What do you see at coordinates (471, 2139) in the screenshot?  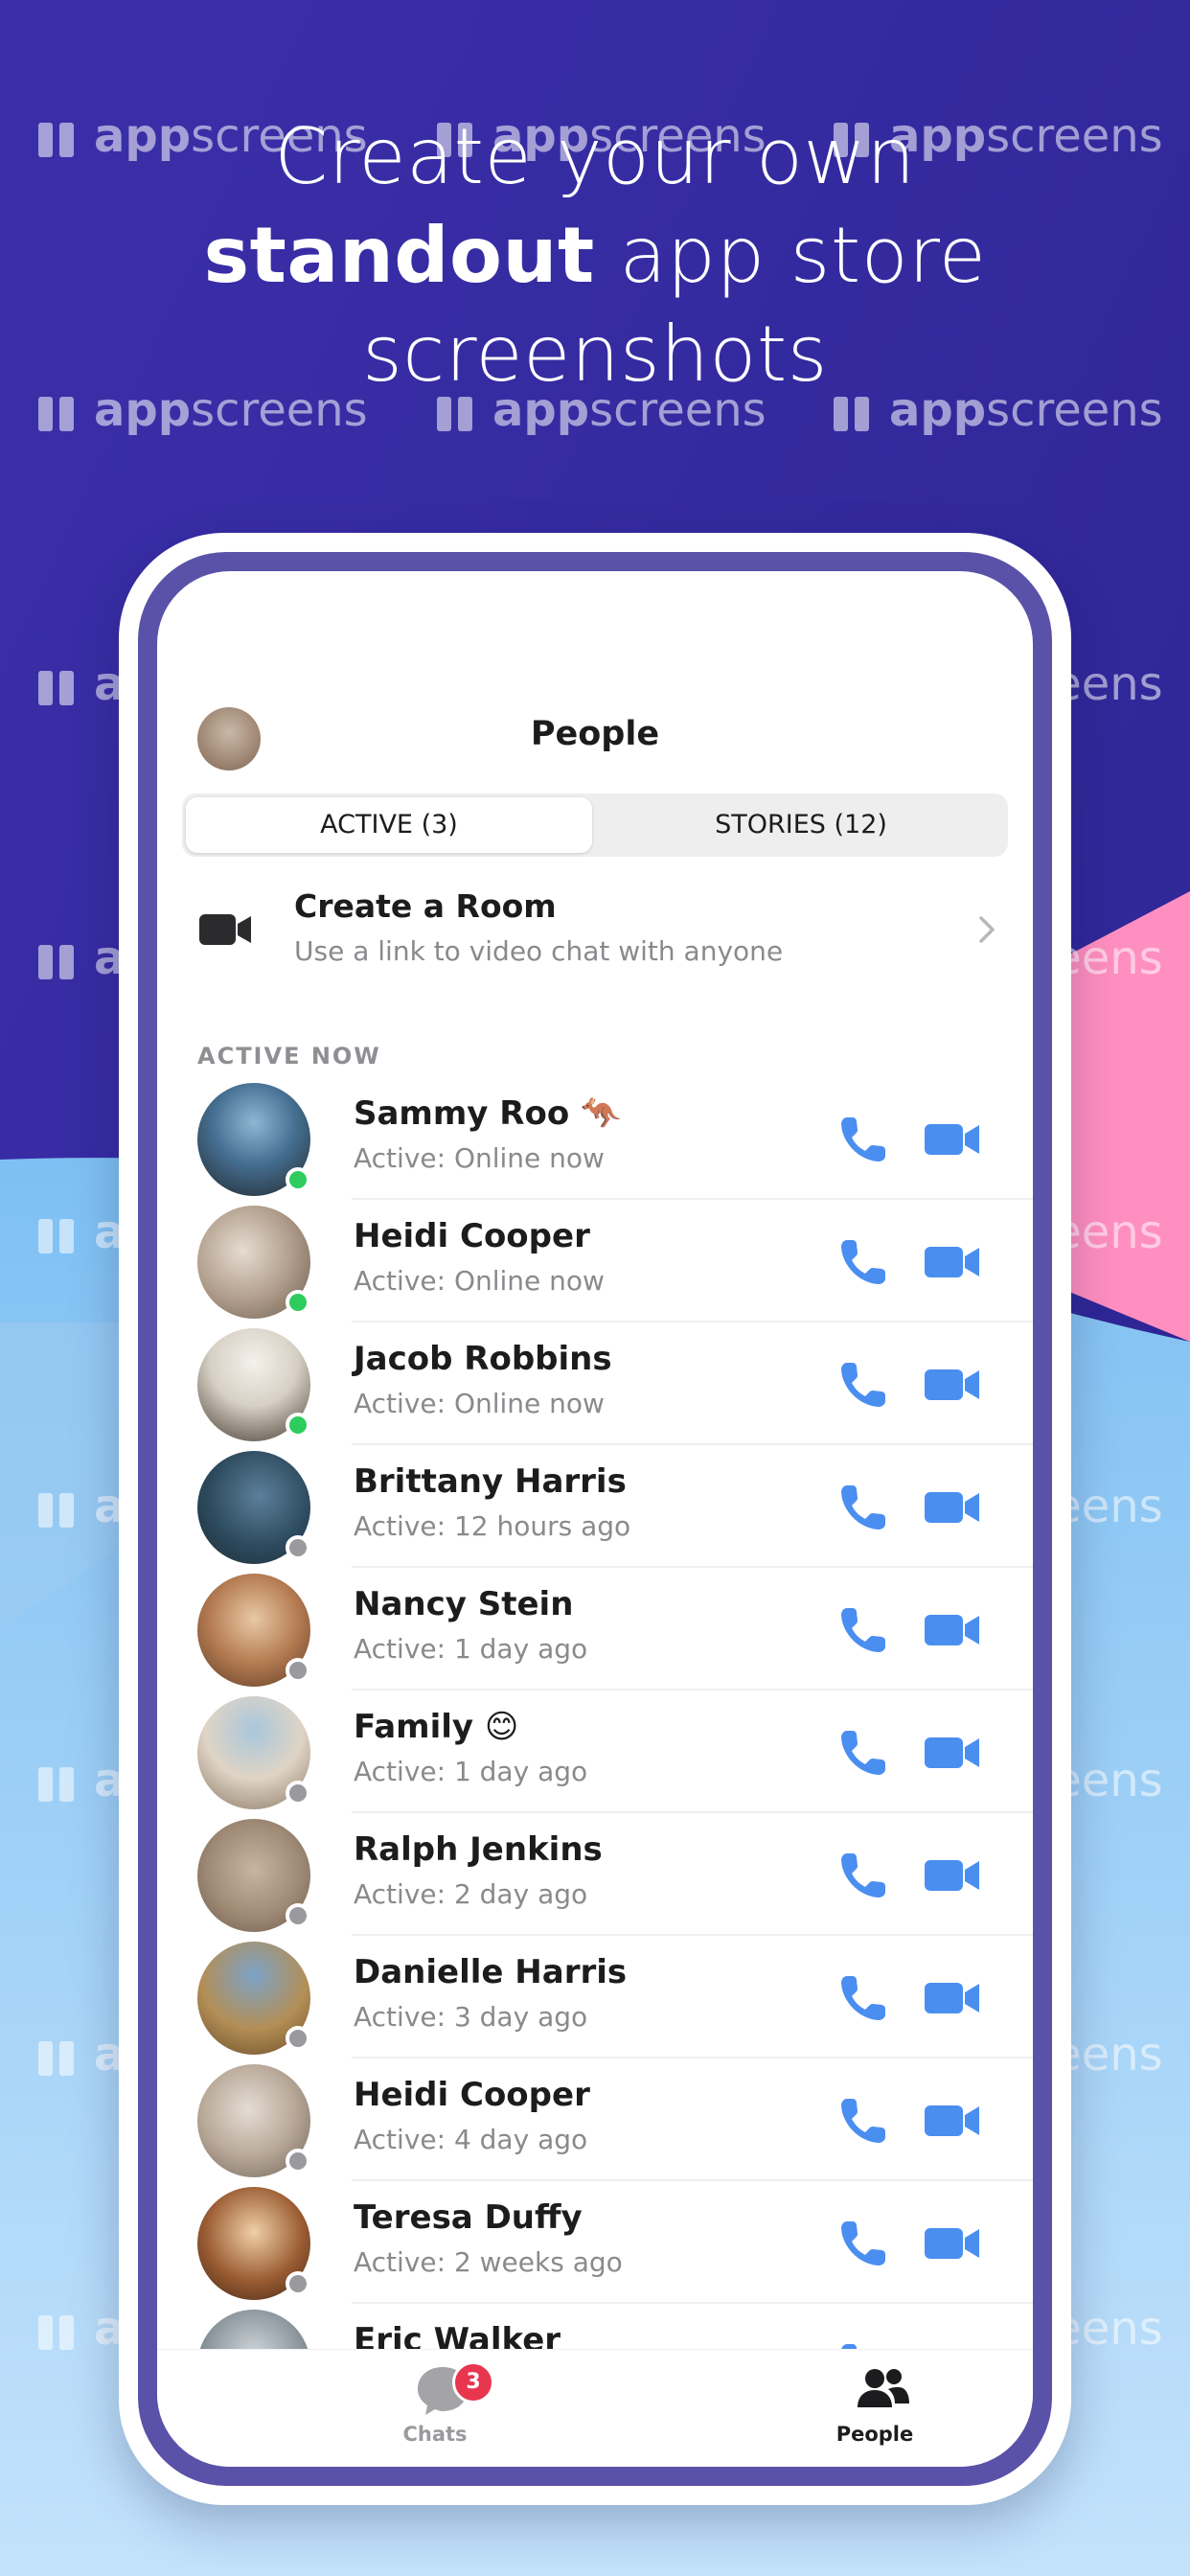 I see `contact-status: Active: 4 day ago` at bounding box center [471, 2139].